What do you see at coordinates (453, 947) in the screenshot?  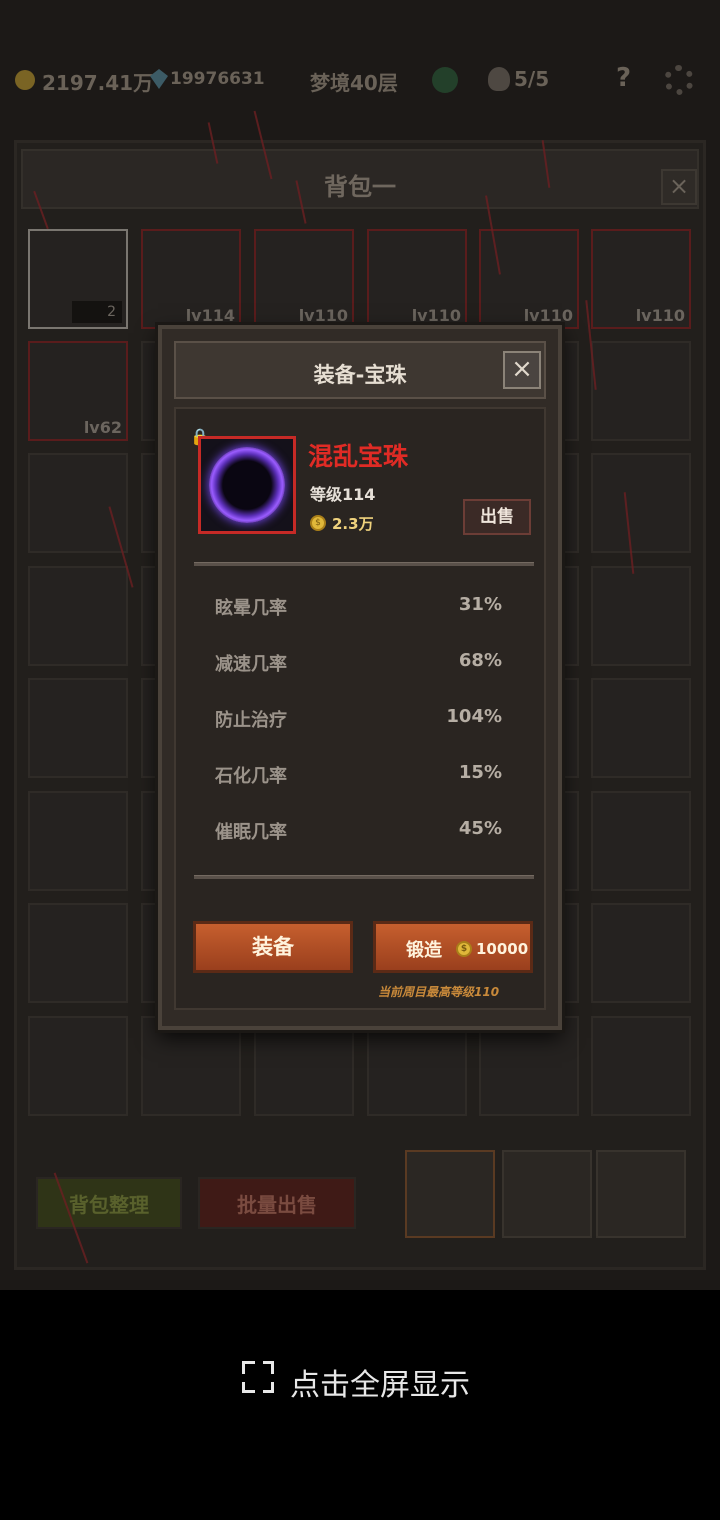 I see `forge-button: 锻造 $ 10000` at bounding box center [453, 947].